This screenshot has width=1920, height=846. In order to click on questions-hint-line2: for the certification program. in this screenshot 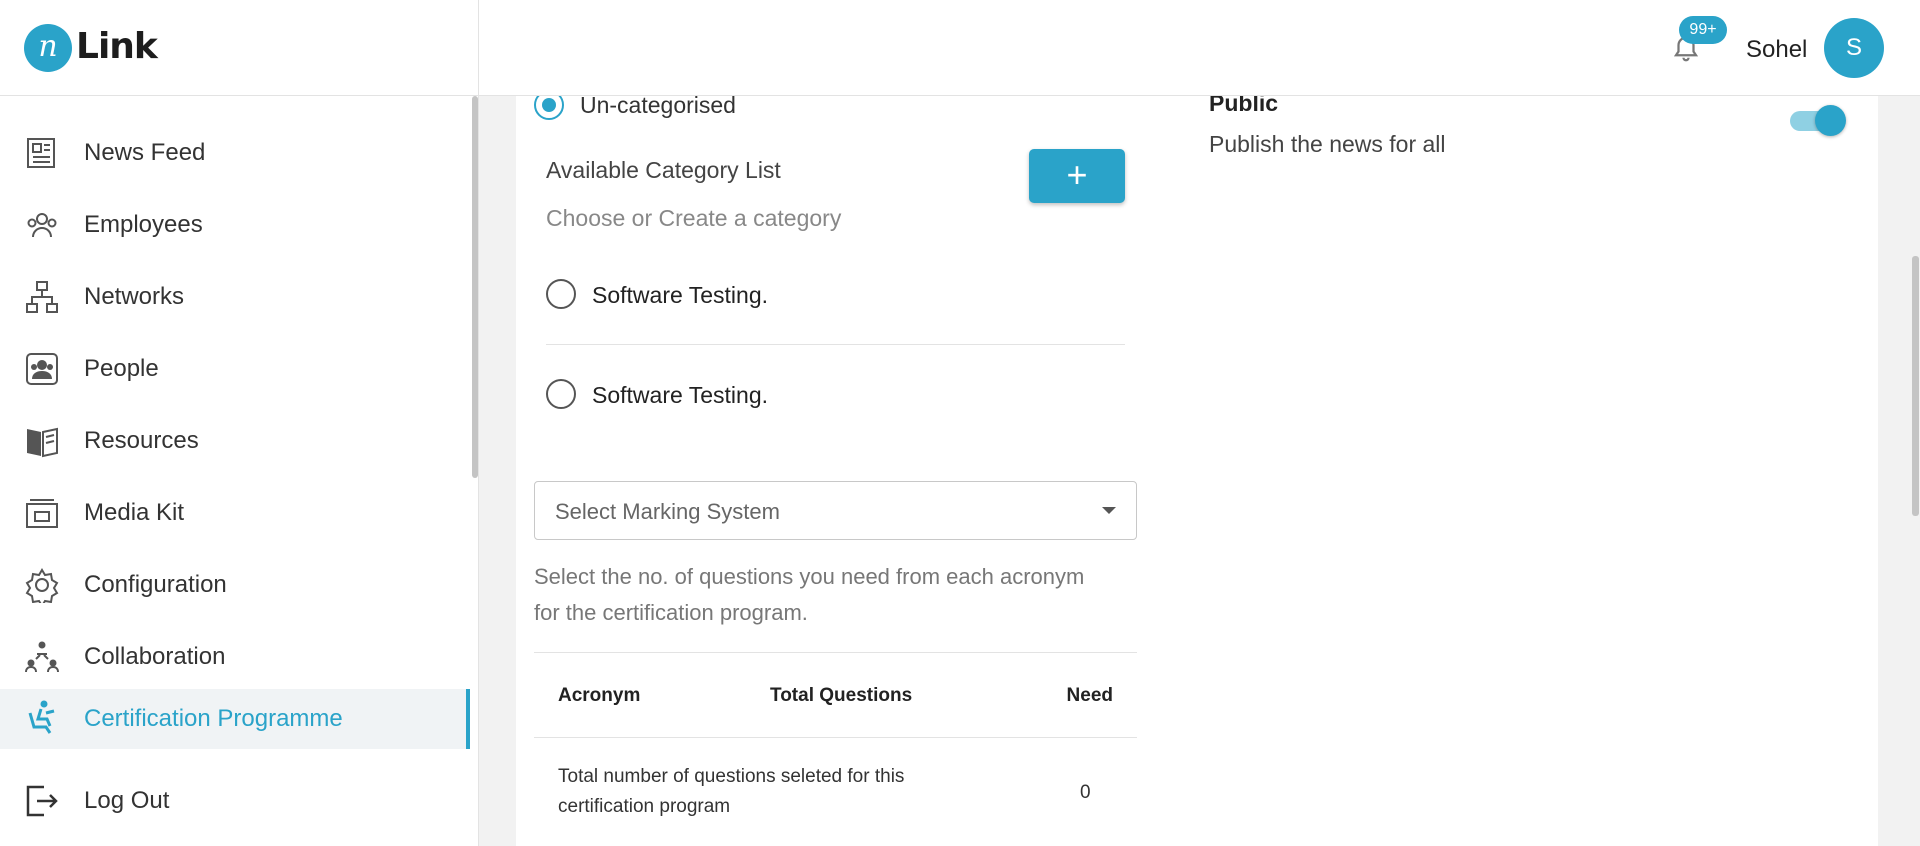, I will do `click(671, 612)`.